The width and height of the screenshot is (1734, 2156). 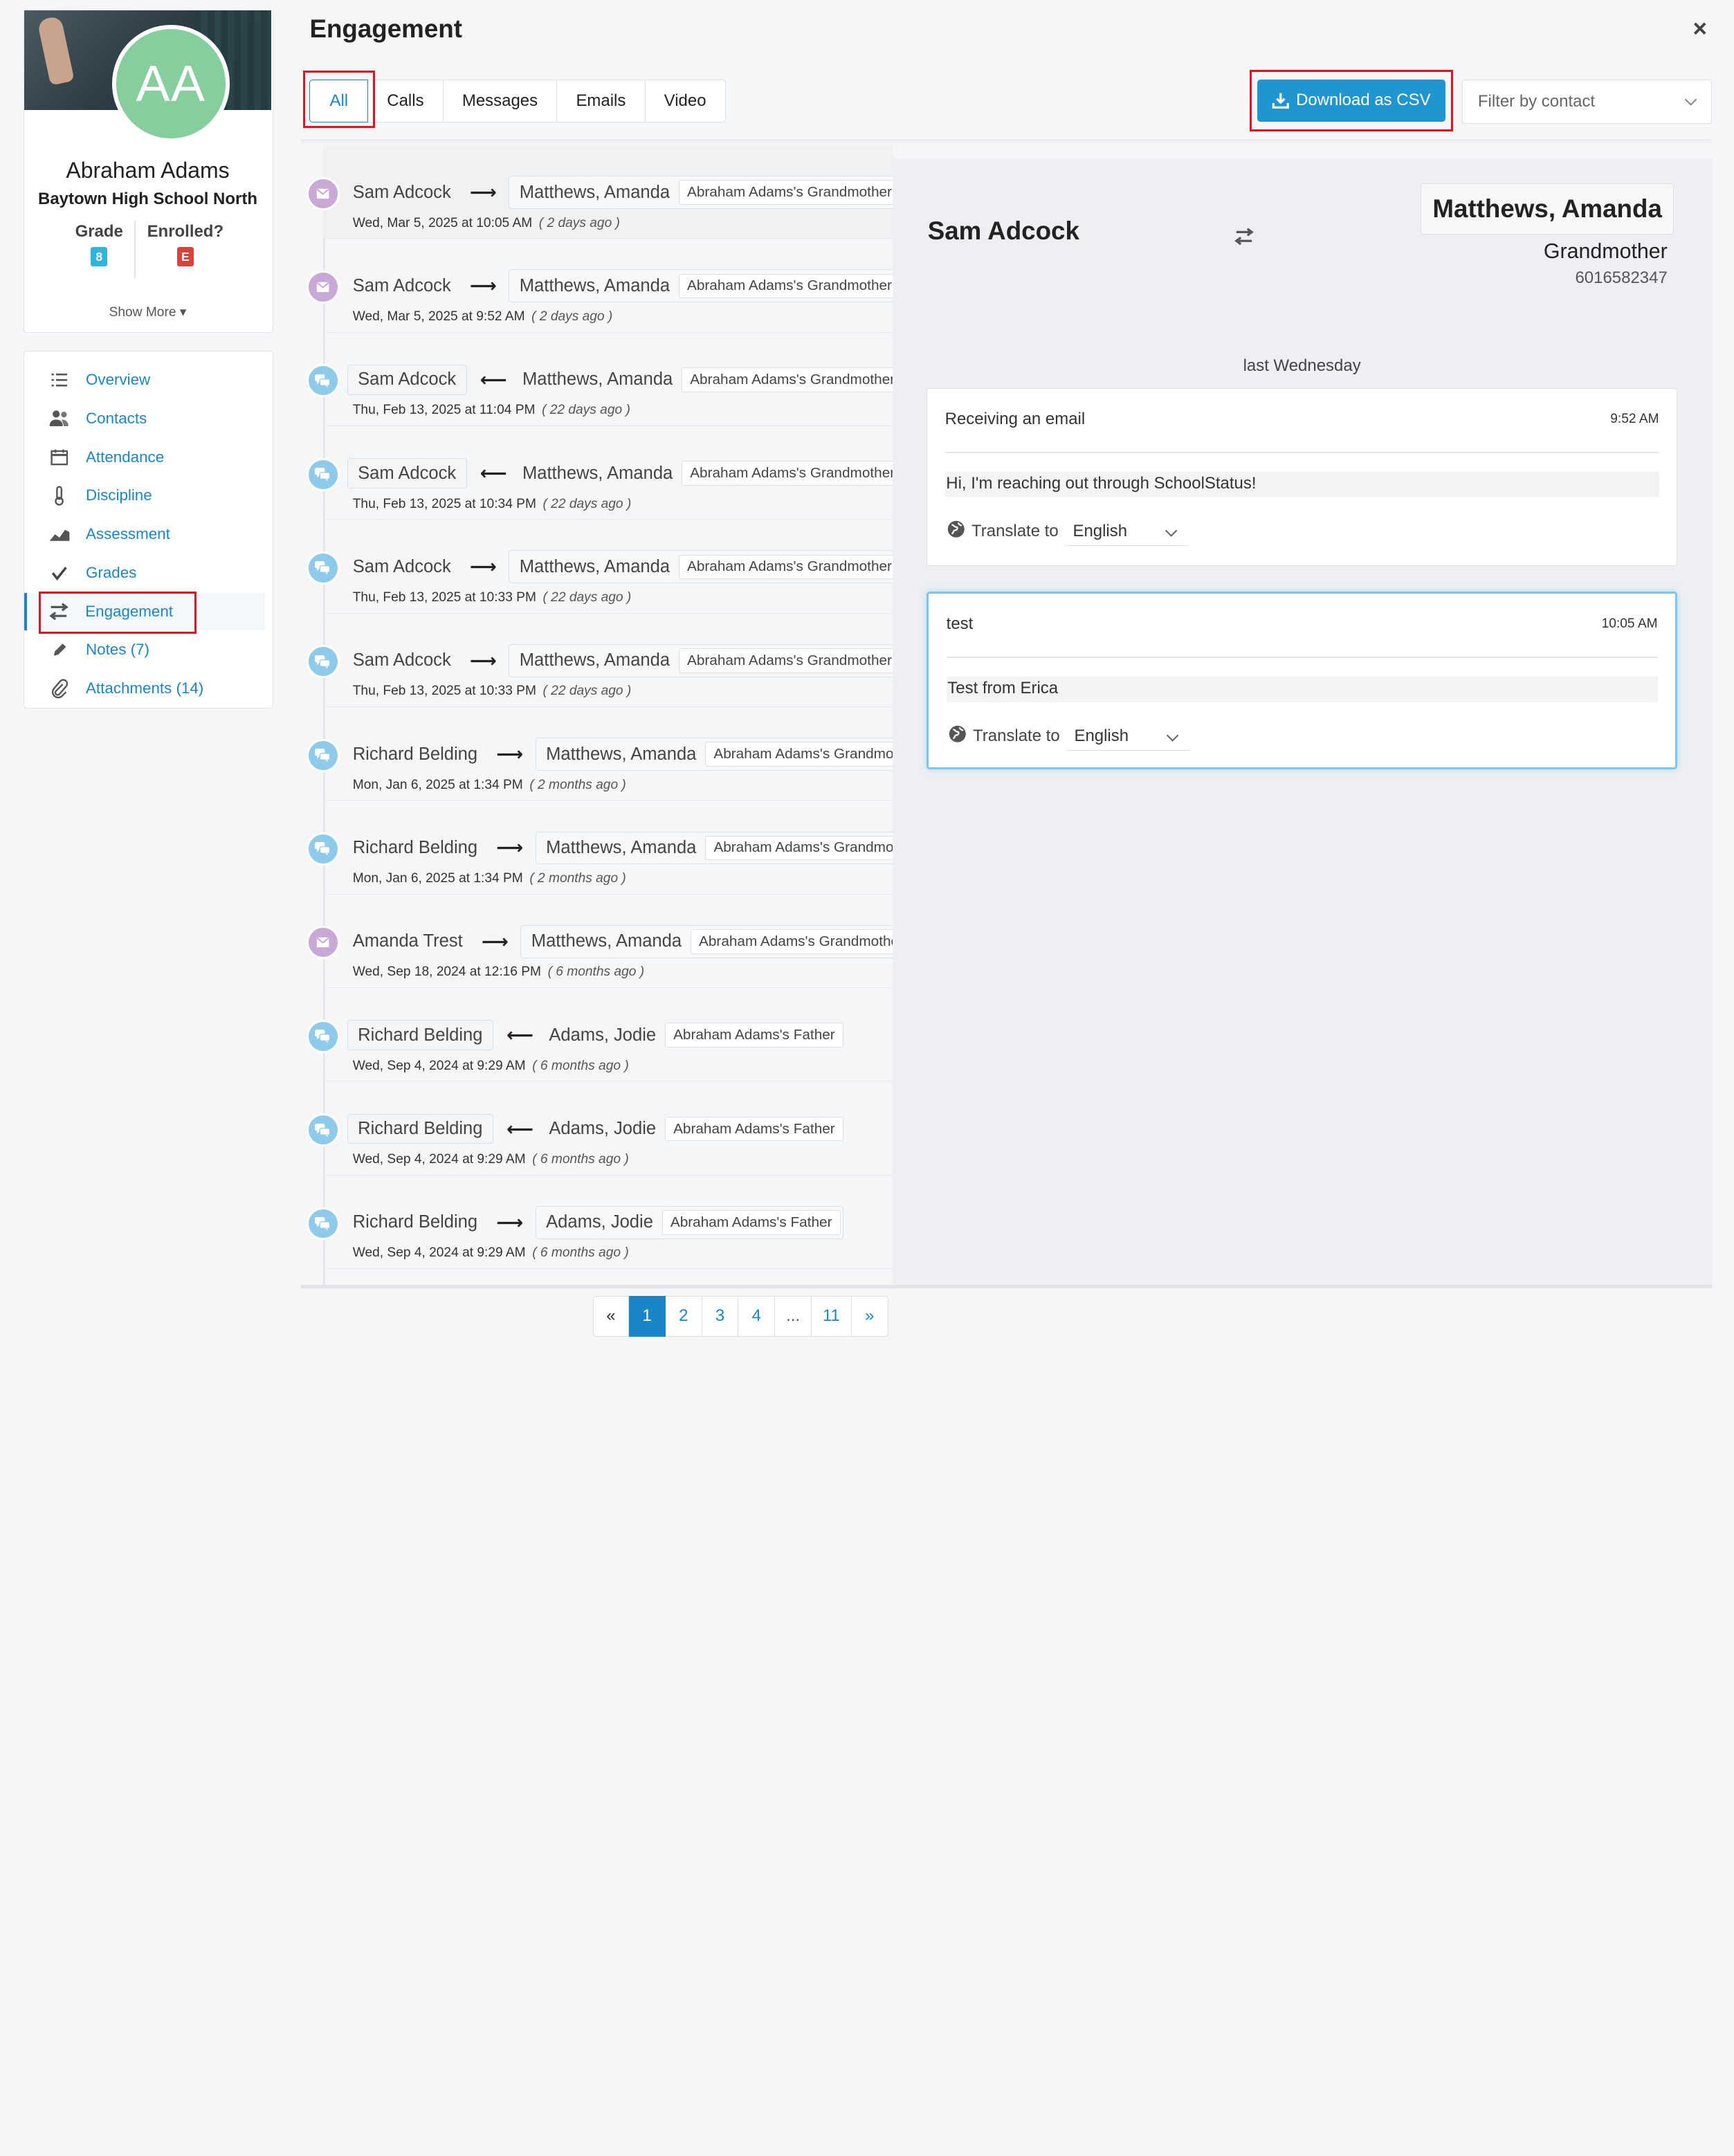 What do you see at coordinates (520, 1129) in the screenshot?
I see `arrow-left-icon: ⟵` at bounding box center [520, 1129].